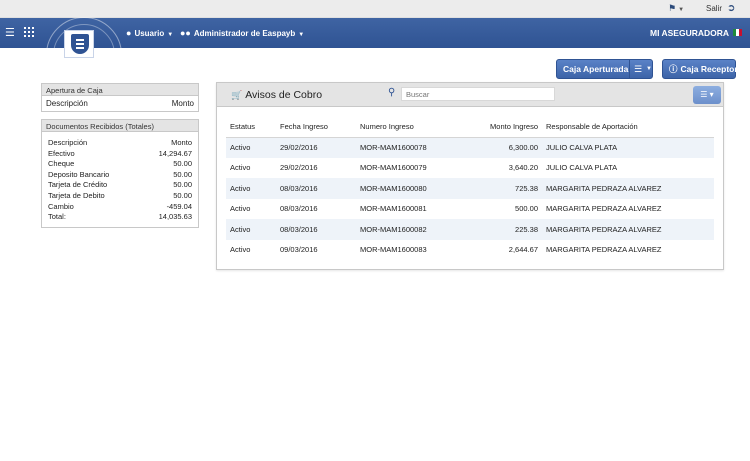 The image size is (750, 461). What do you see at coordinates (604, 69) in the screenshot?
I see `caja-aperturada-button: Caja Aperturada ☰ ▼` at bounding box center [604, 69].